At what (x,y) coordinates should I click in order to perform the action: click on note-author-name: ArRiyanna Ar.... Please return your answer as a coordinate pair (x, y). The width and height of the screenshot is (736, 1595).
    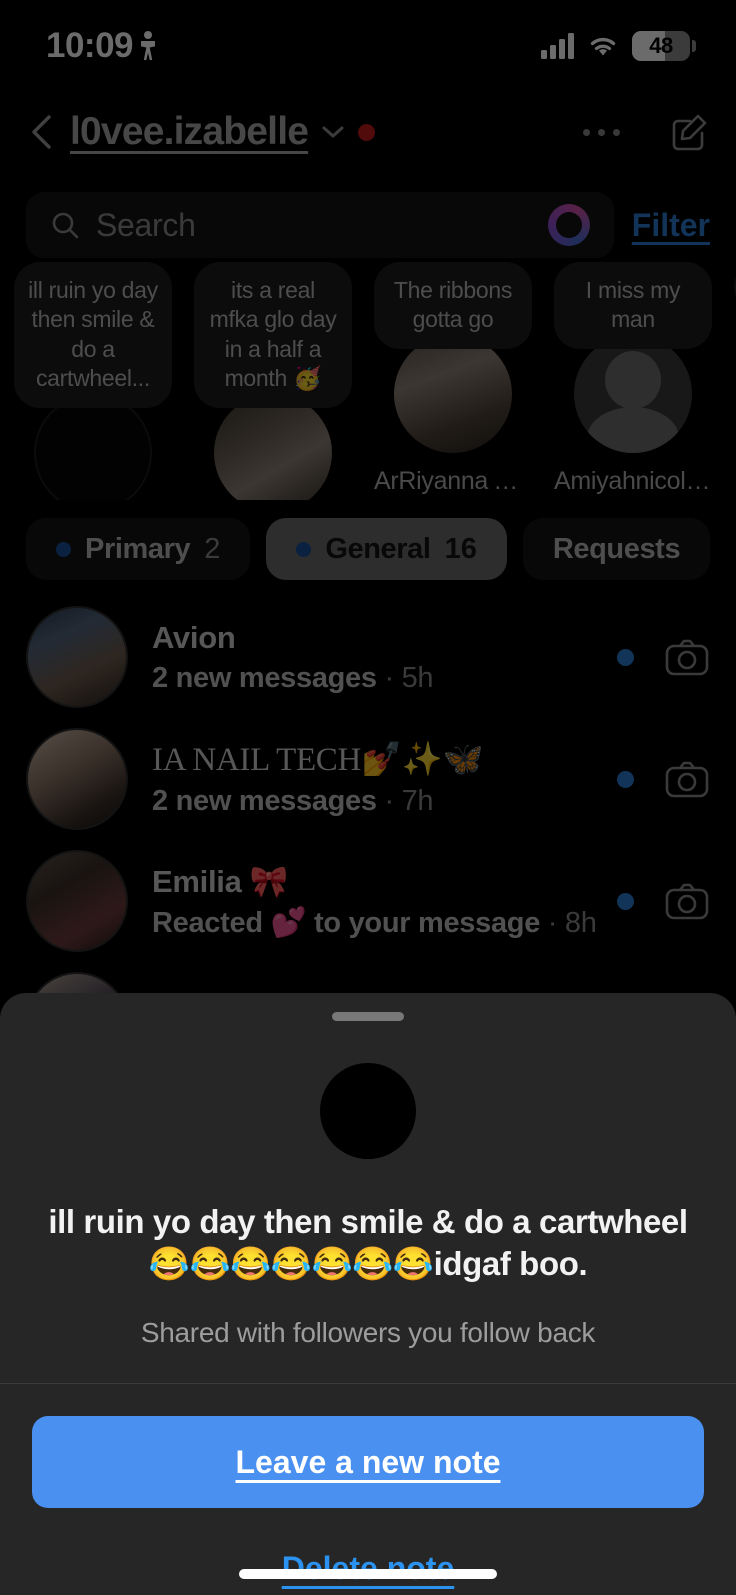
    Looking at the image, I should click on (453, 480).